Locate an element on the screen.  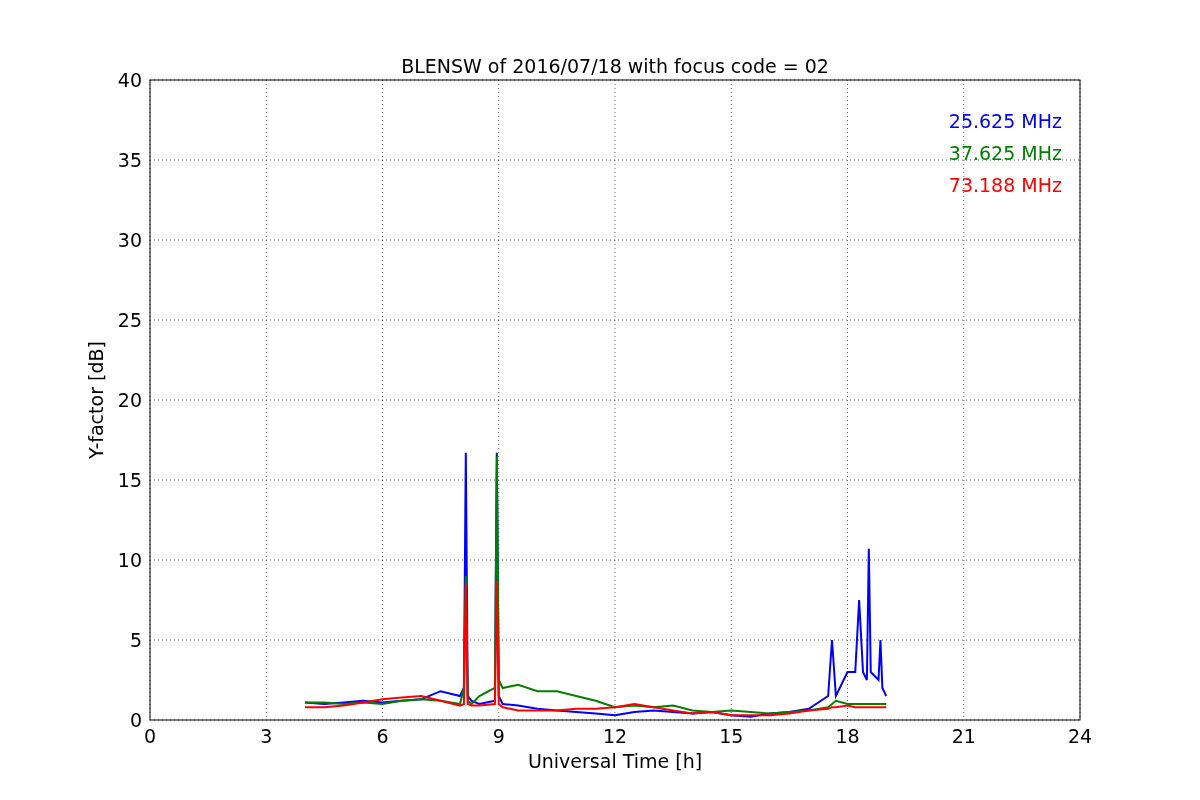
tick-label: 12 is located at coordinates (615, 736).